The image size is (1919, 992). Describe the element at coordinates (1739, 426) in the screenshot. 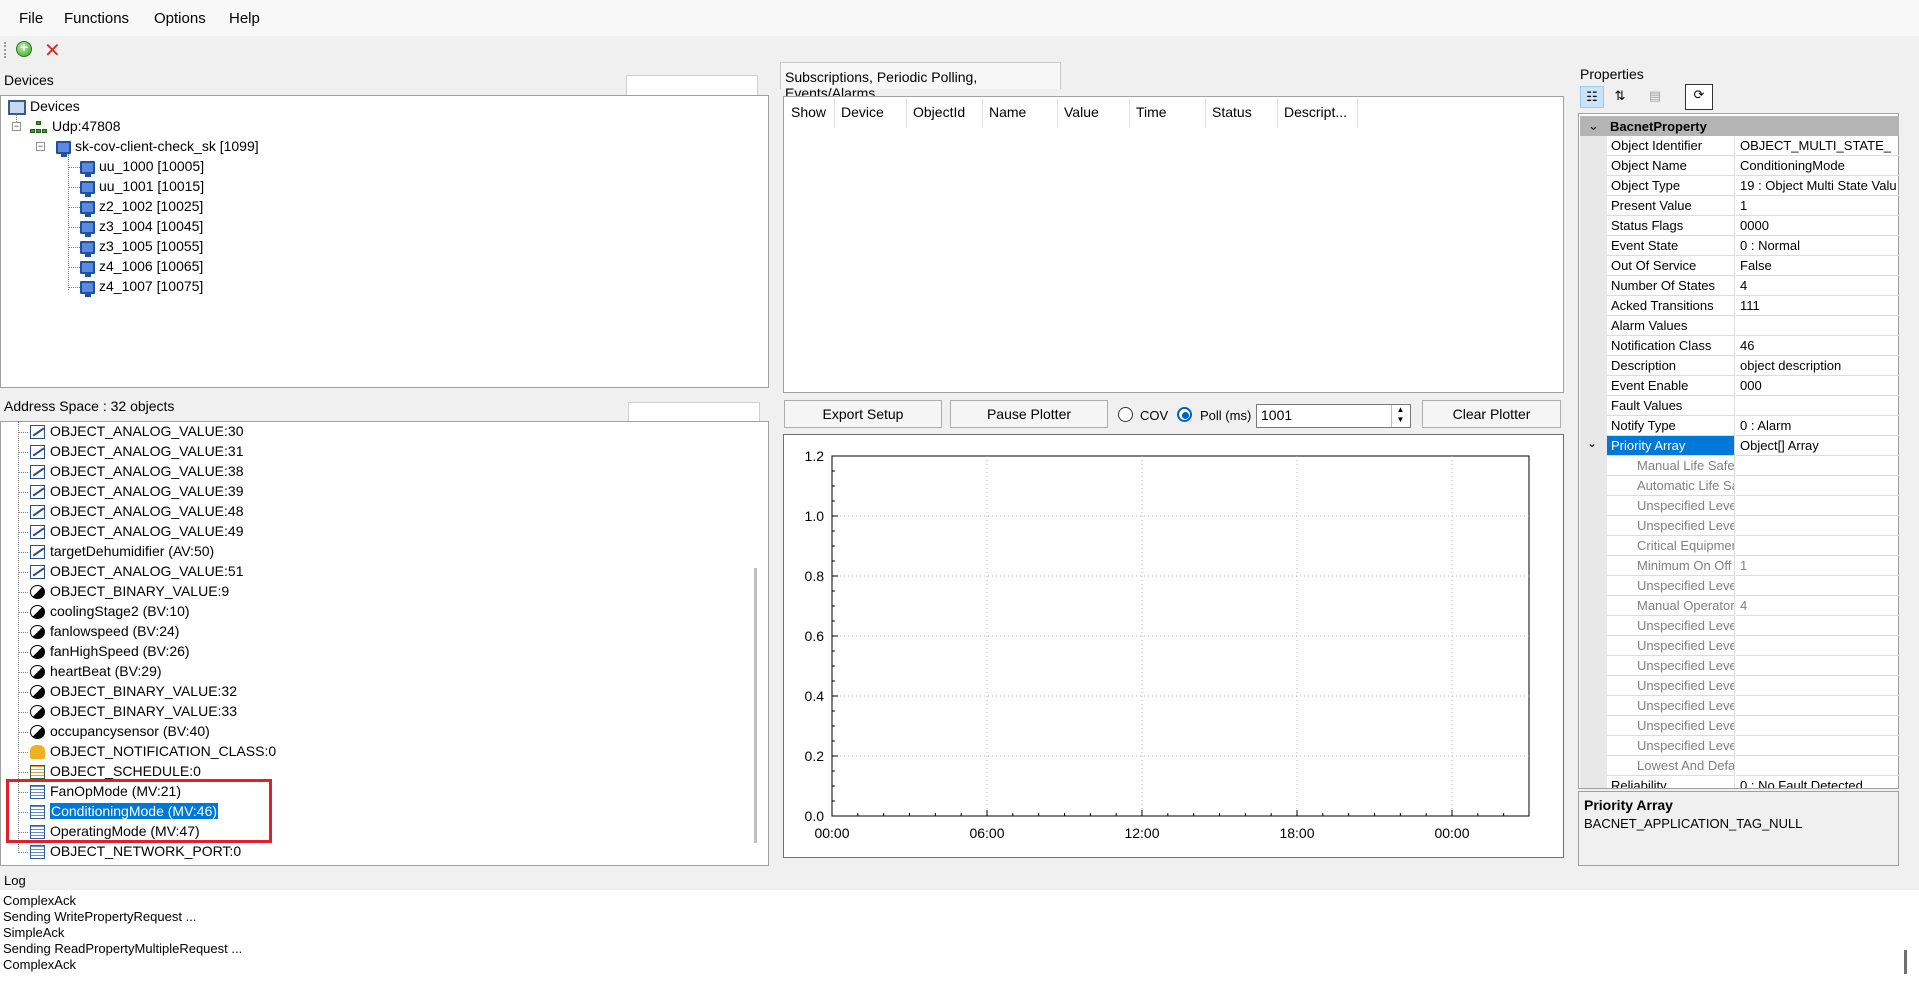

I see `property-row: Notify Type 0 : Alarm` at that location.